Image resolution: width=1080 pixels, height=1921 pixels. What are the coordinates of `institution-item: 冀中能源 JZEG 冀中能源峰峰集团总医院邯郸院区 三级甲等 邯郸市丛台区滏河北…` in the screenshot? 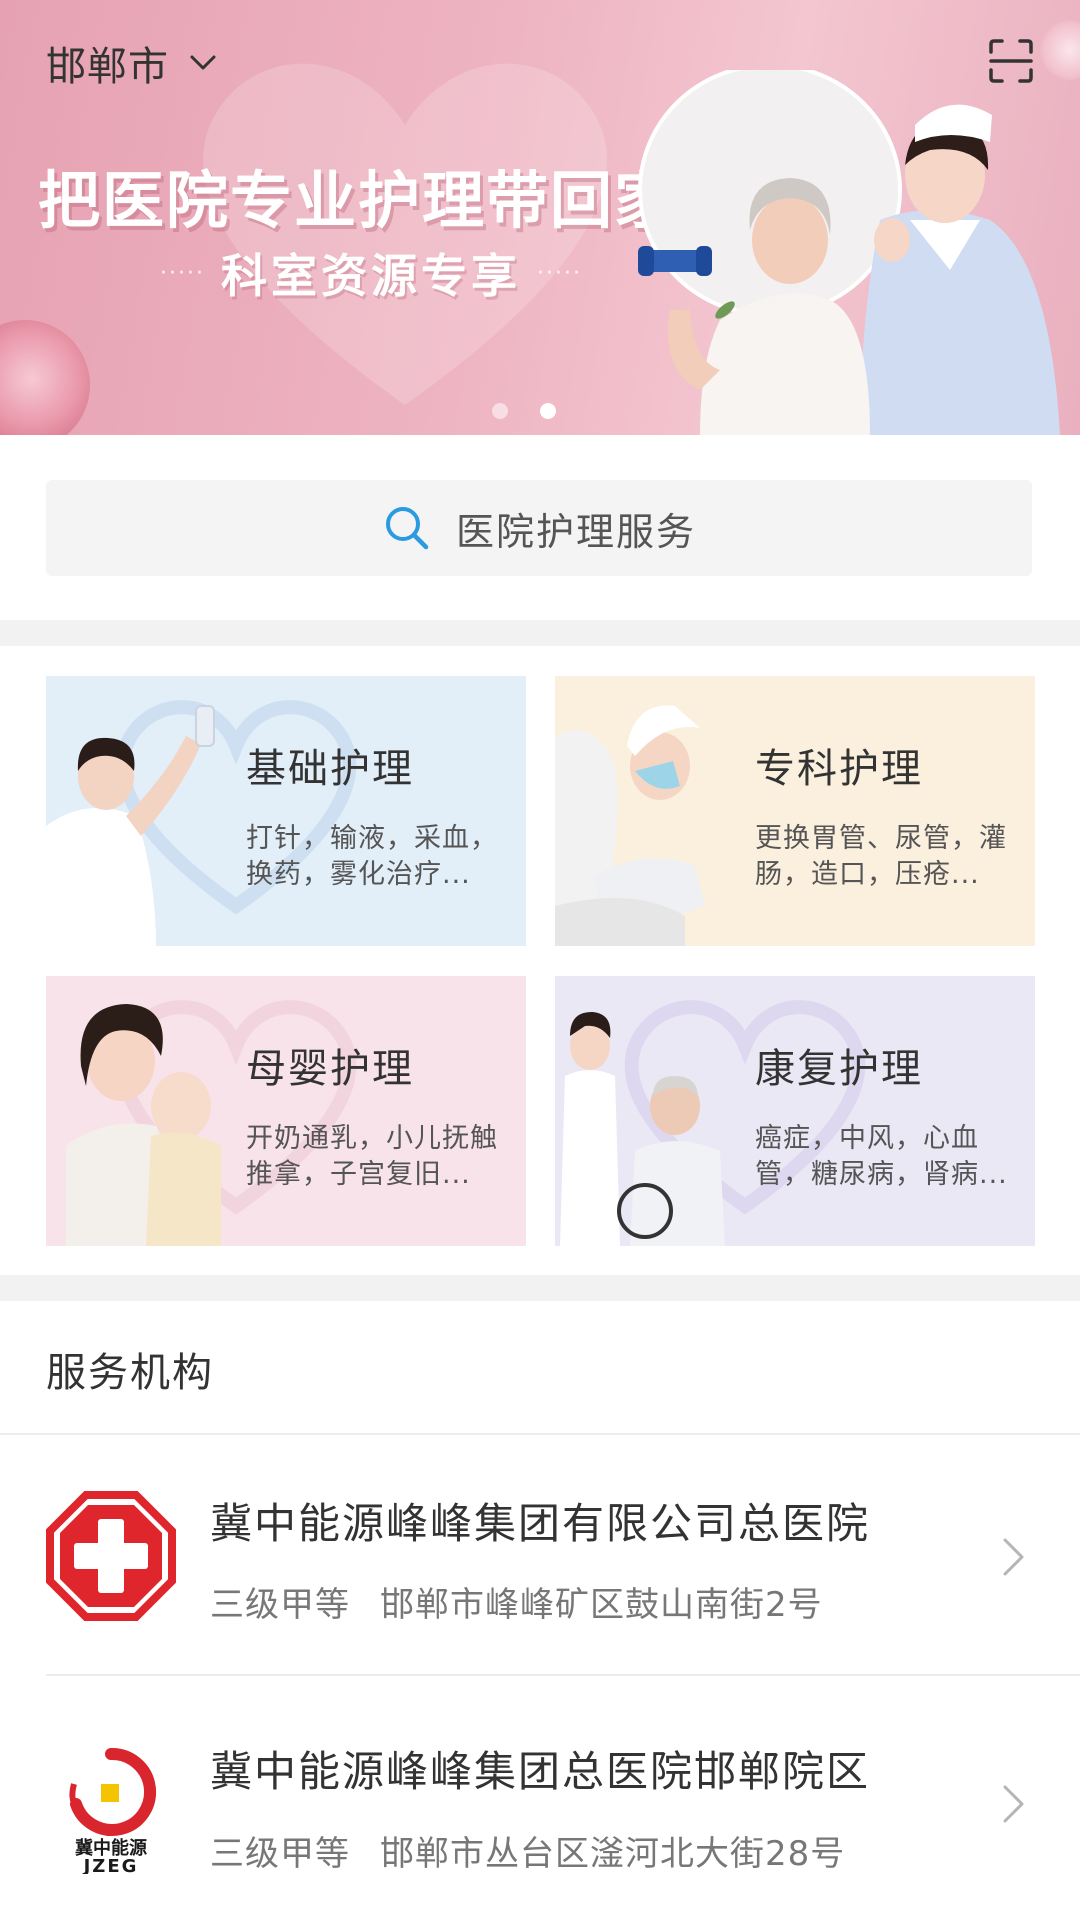 It's located at (540, 1798).